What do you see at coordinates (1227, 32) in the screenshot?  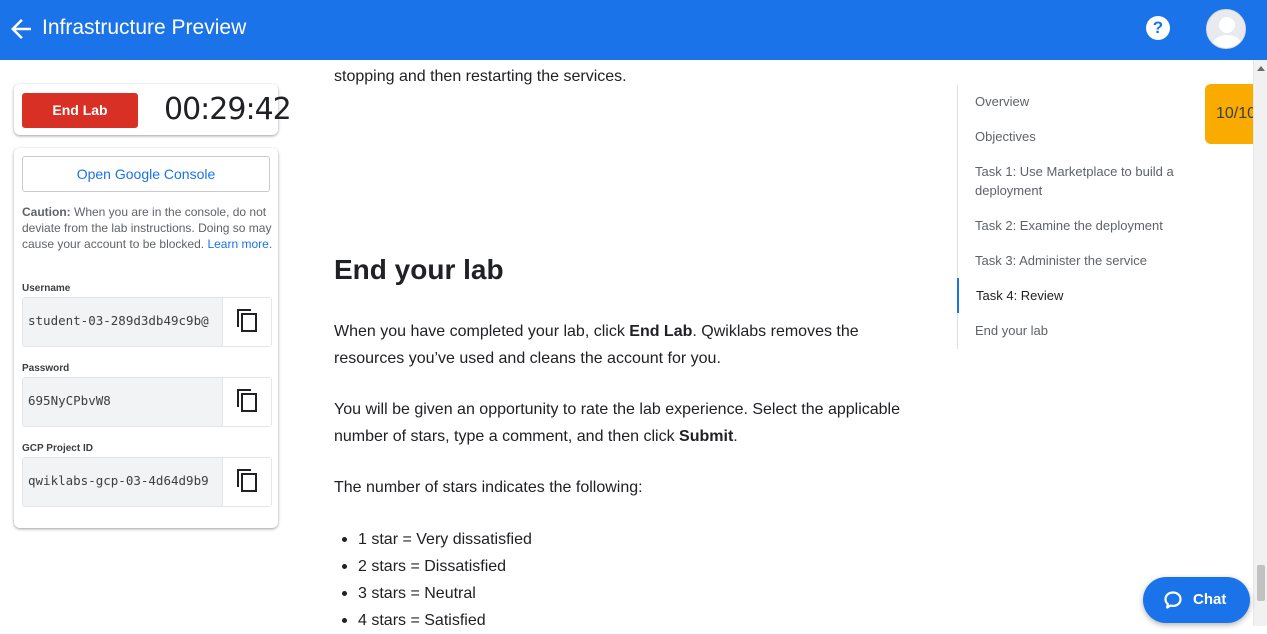 I see `avatar-person-icon` at bounding box center [1227, 32].